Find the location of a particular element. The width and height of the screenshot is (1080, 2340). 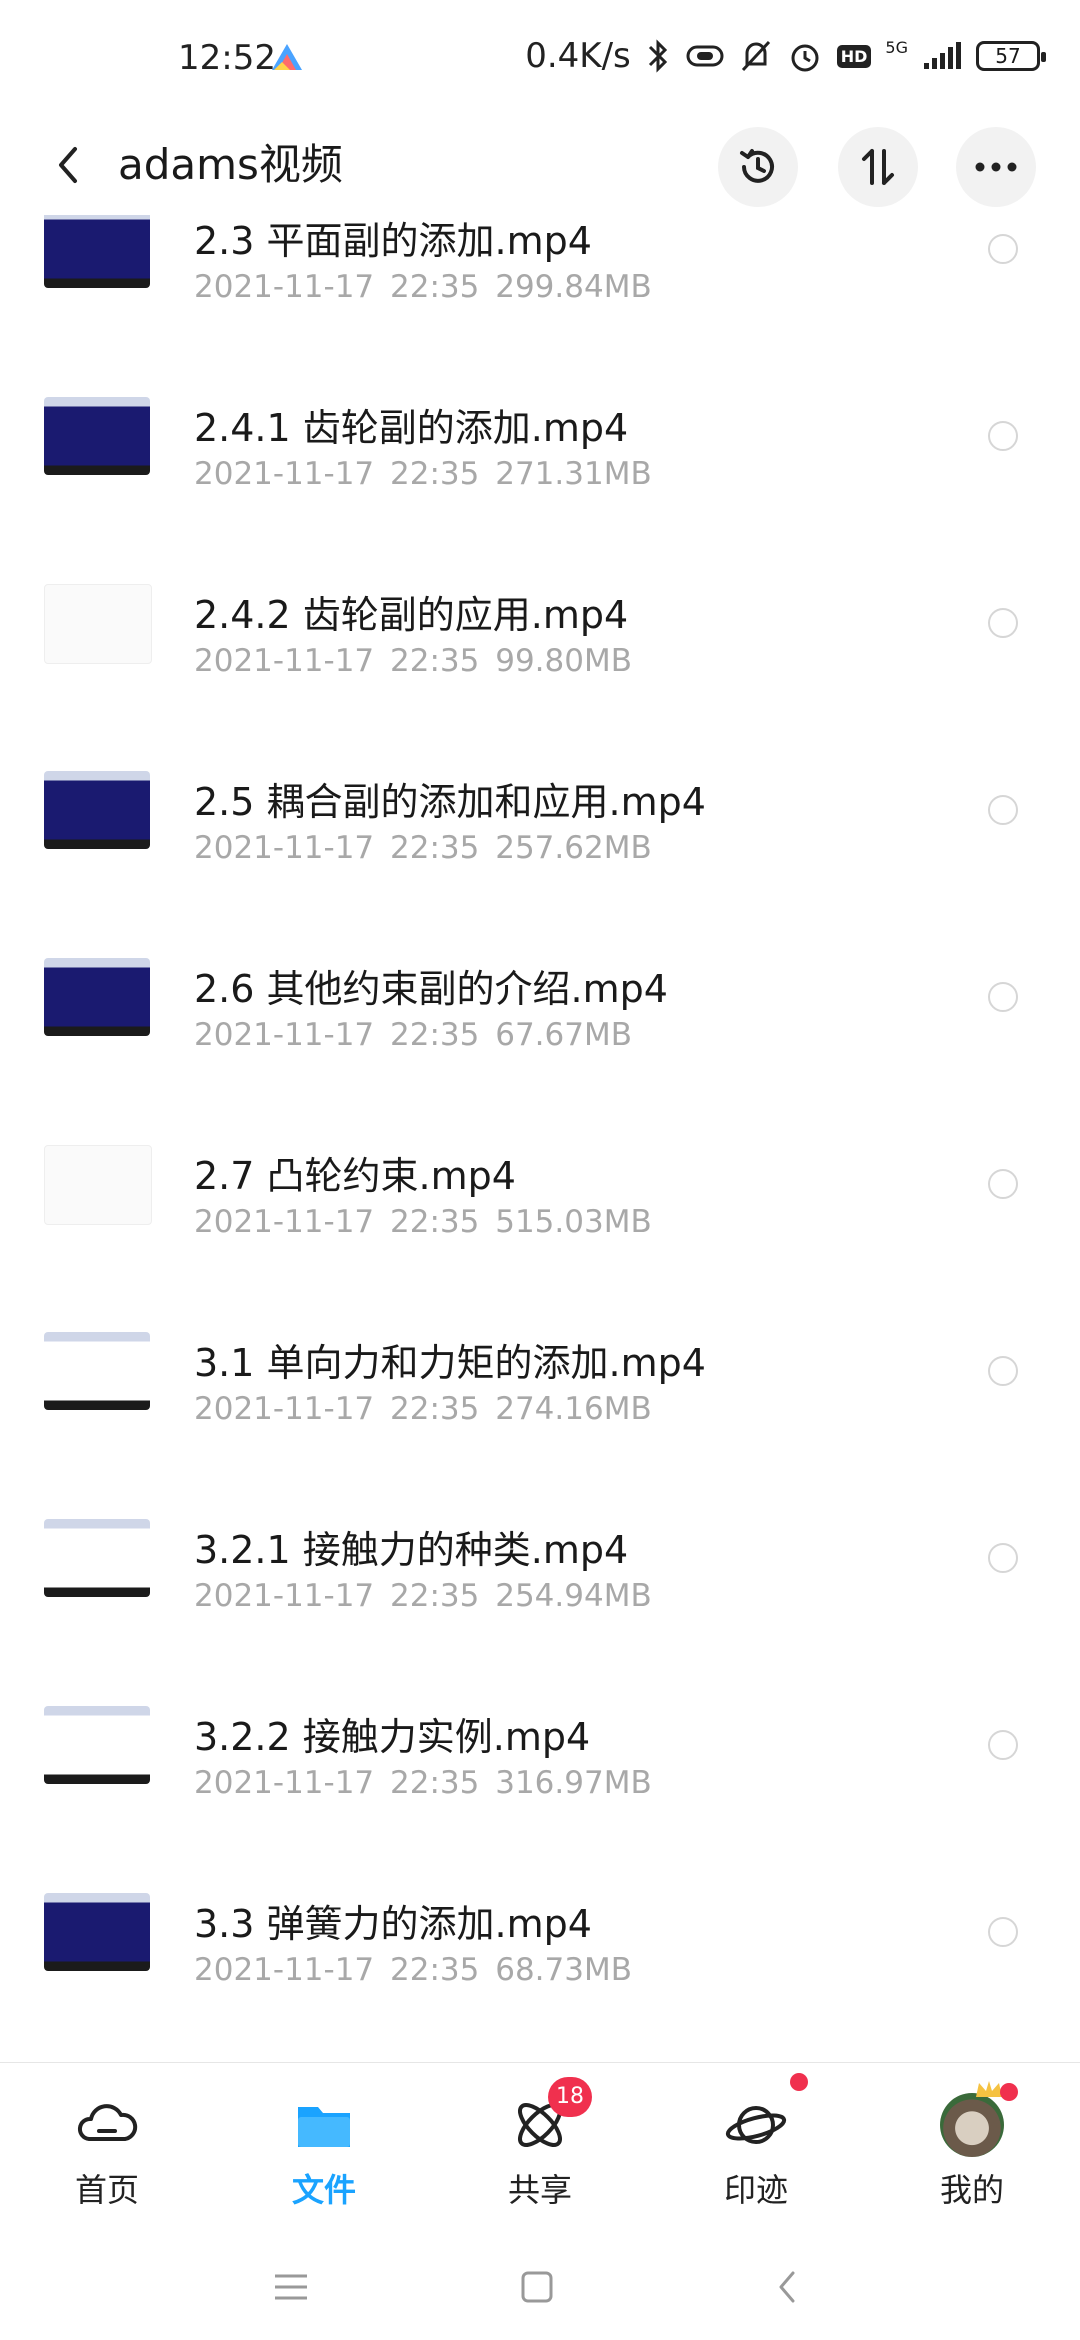

nav-files-label: 文件 is located at coordinates (323, 2190).